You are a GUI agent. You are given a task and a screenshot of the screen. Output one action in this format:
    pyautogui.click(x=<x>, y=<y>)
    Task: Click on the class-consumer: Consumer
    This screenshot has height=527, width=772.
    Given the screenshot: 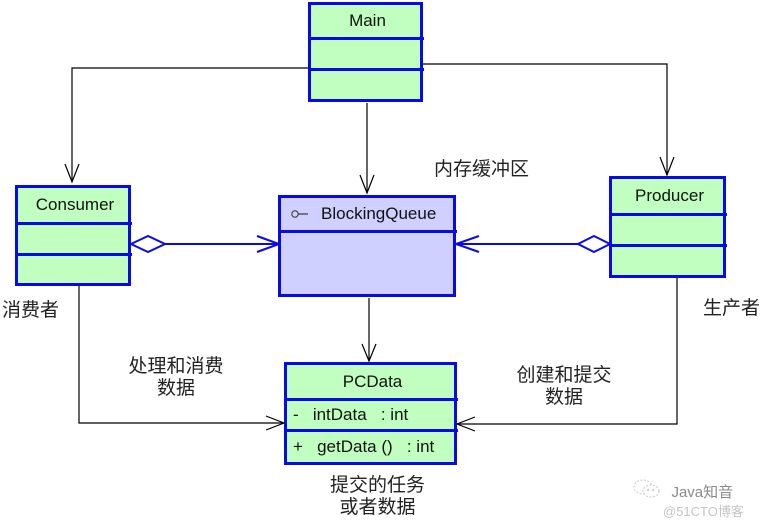 What is the action you would take?
    pyautogui.click(x=73, y=235)
    